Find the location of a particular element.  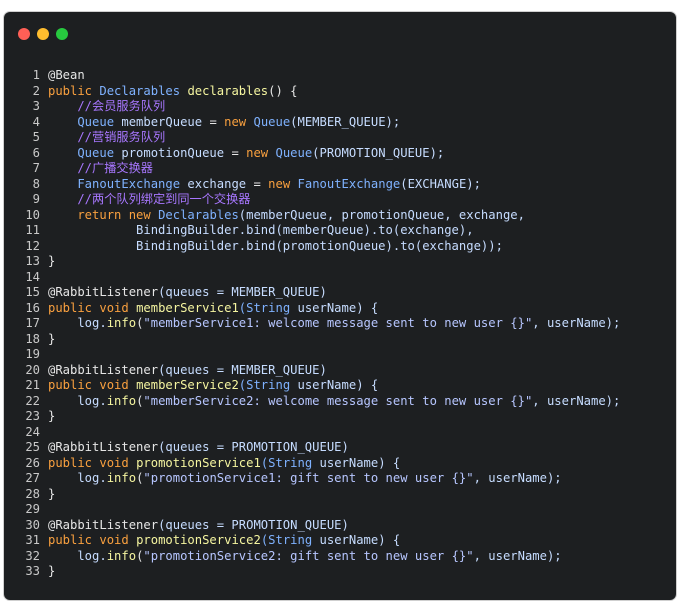

code-token: (queues = PROMOTION_QUEUE) is located at coordinates (253, 447).